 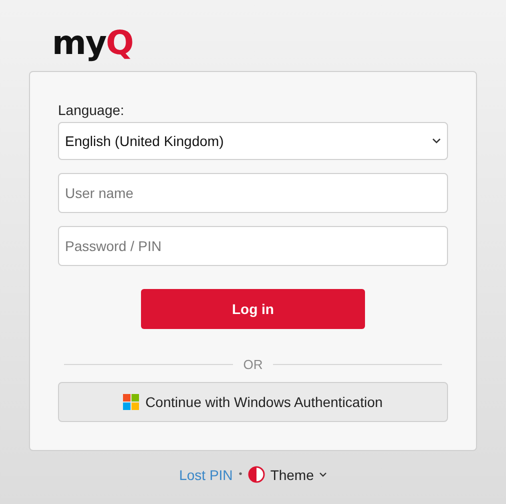 I want to click on login-button: Log in, so click(x=253, y=309).